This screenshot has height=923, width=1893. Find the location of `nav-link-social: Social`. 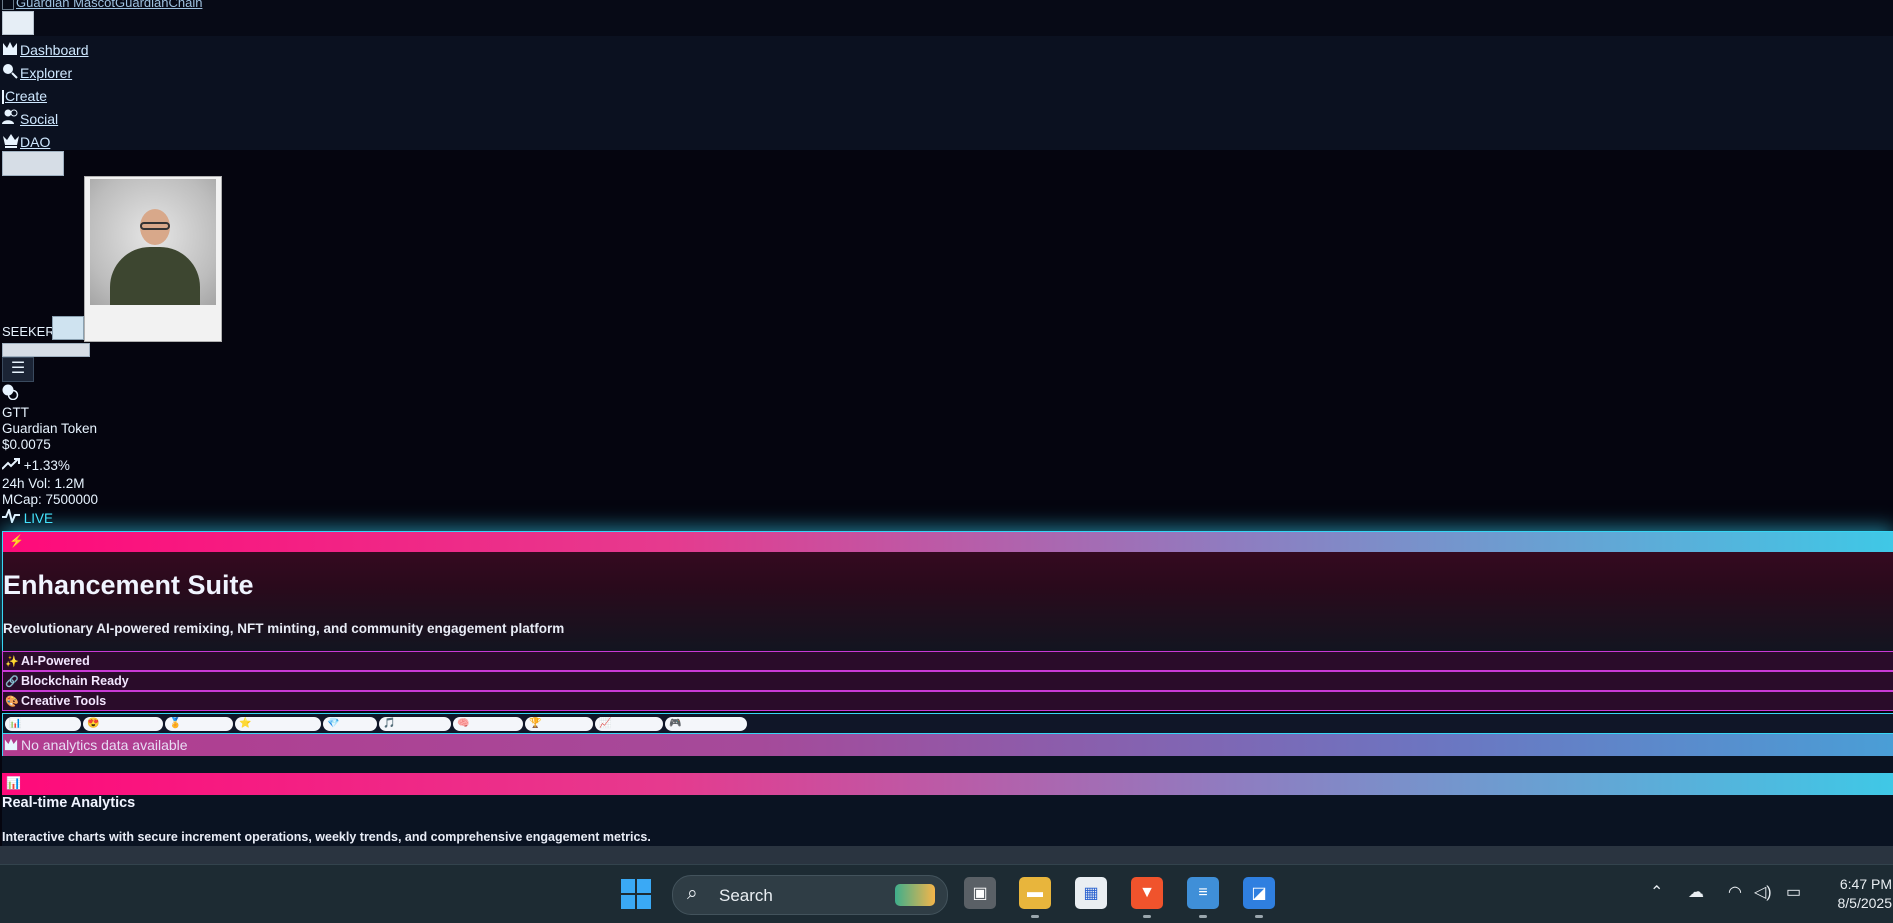

nav-link-social: Social is located at coordinates (39, 119).